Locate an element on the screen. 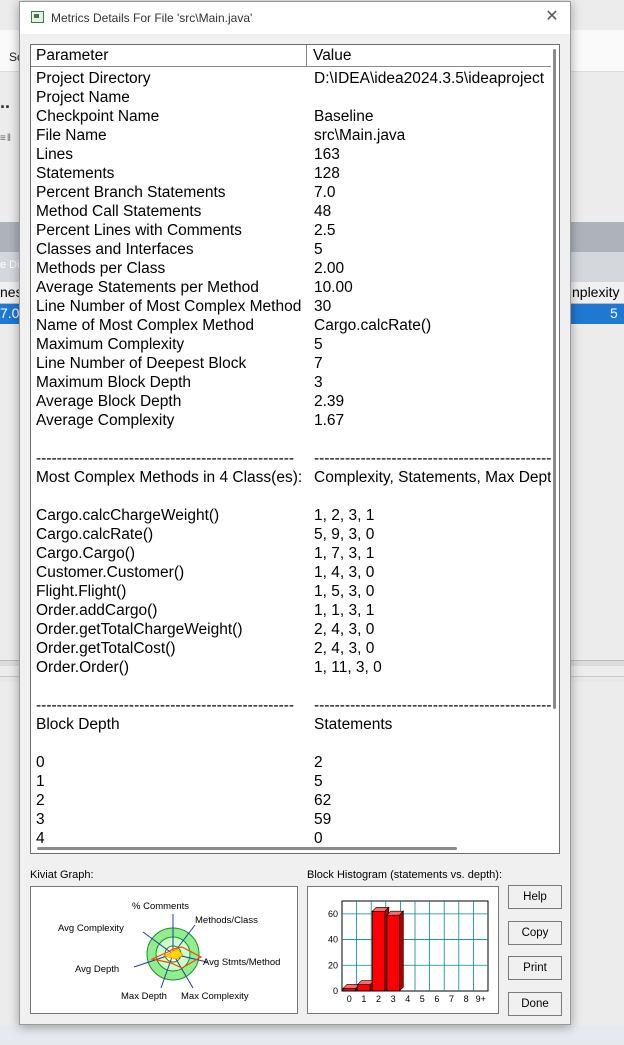  table-row: 40 is located at coordinates (291, 836).